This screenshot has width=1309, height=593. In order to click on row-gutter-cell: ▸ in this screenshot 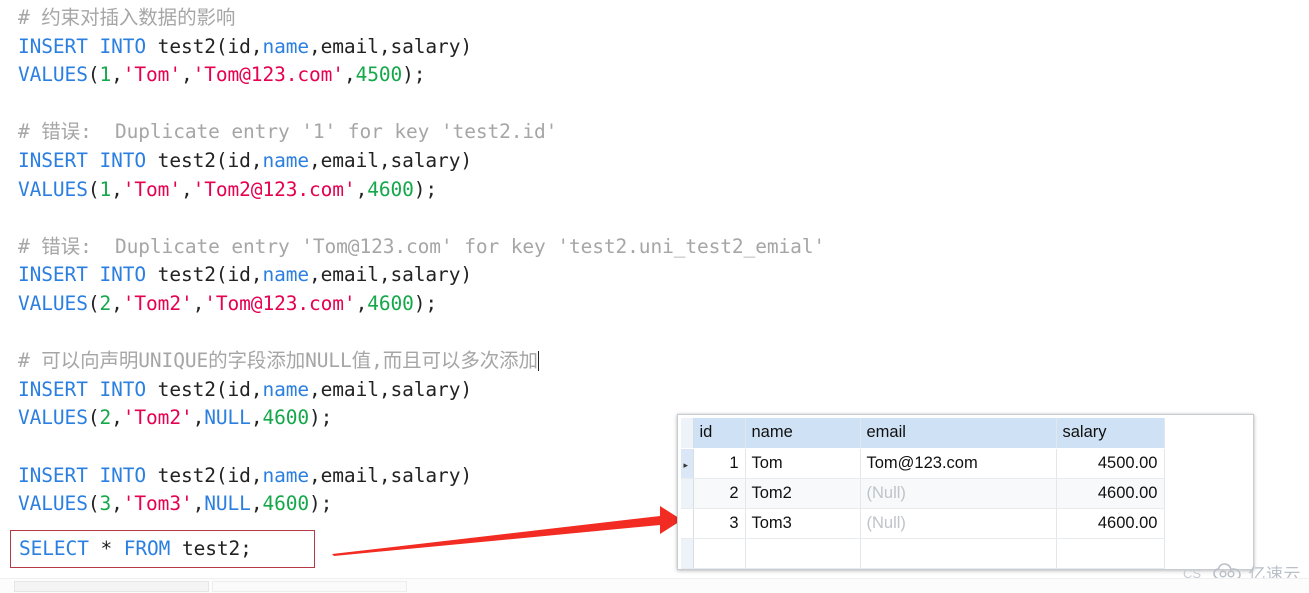, I will do `click(687, 463)`.